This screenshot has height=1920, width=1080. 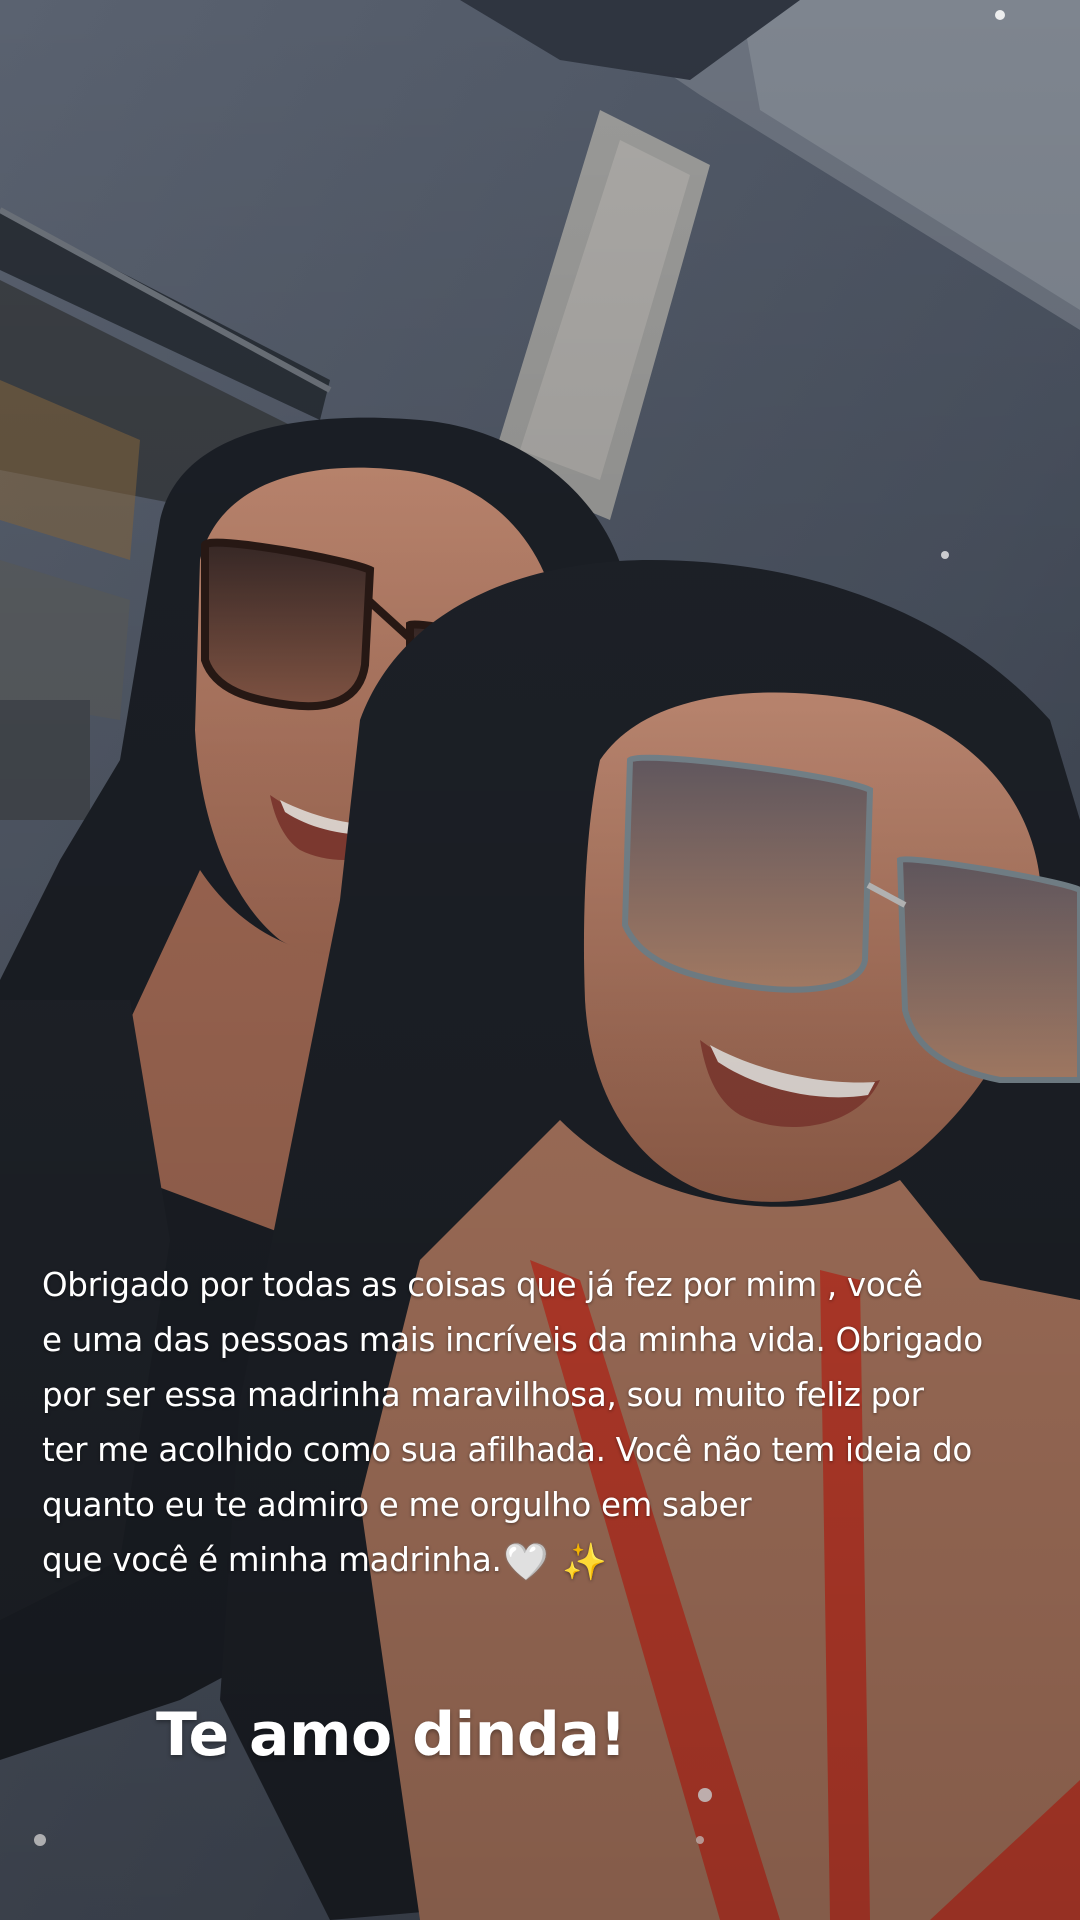 What do you see at coordinates (272, 1560) in the screenshot?
I see `caption-line: que você é minha madrinha.` at bounding box center [272, 1560].